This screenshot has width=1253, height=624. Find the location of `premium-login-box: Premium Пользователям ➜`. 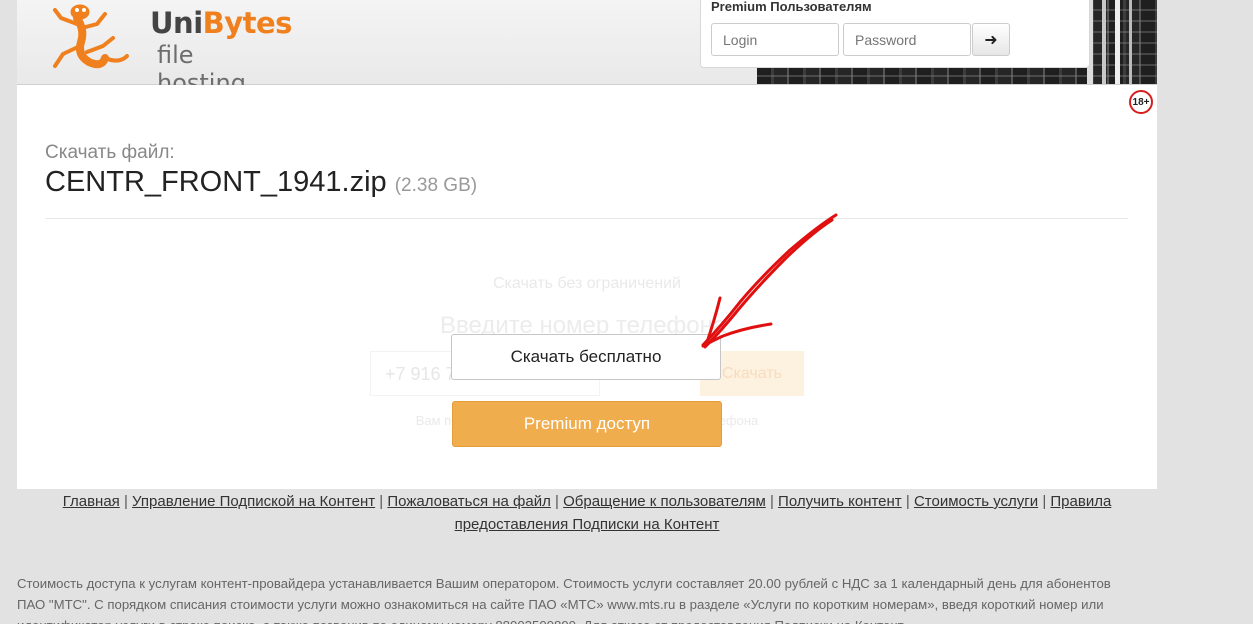

premium-login-box: Premium Пользователям ➜ is located at coordinates (895, 34).